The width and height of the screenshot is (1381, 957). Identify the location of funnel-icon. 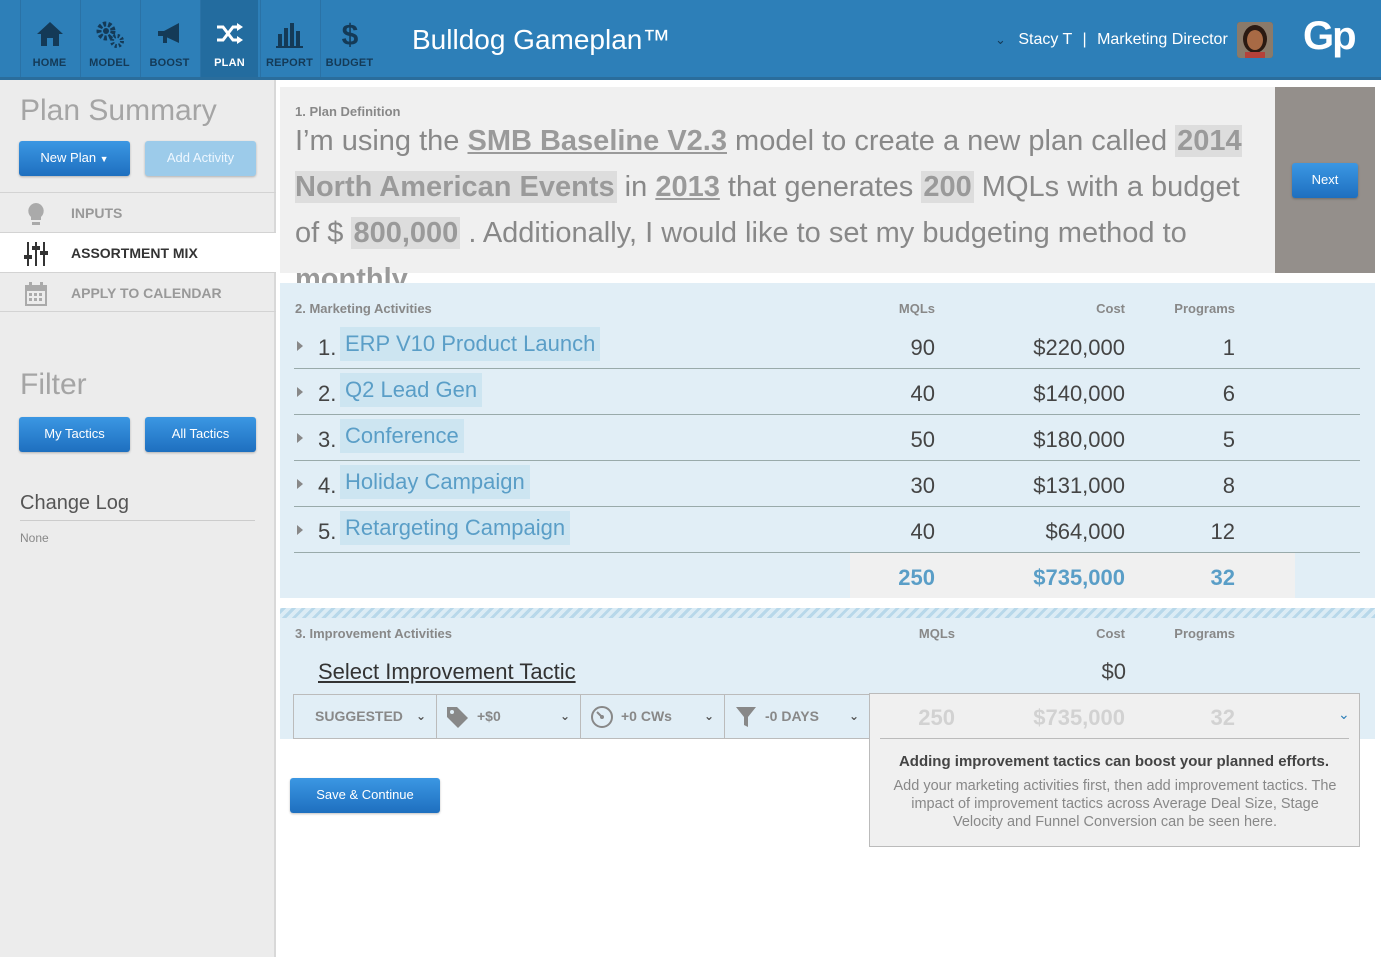
(746, 717).